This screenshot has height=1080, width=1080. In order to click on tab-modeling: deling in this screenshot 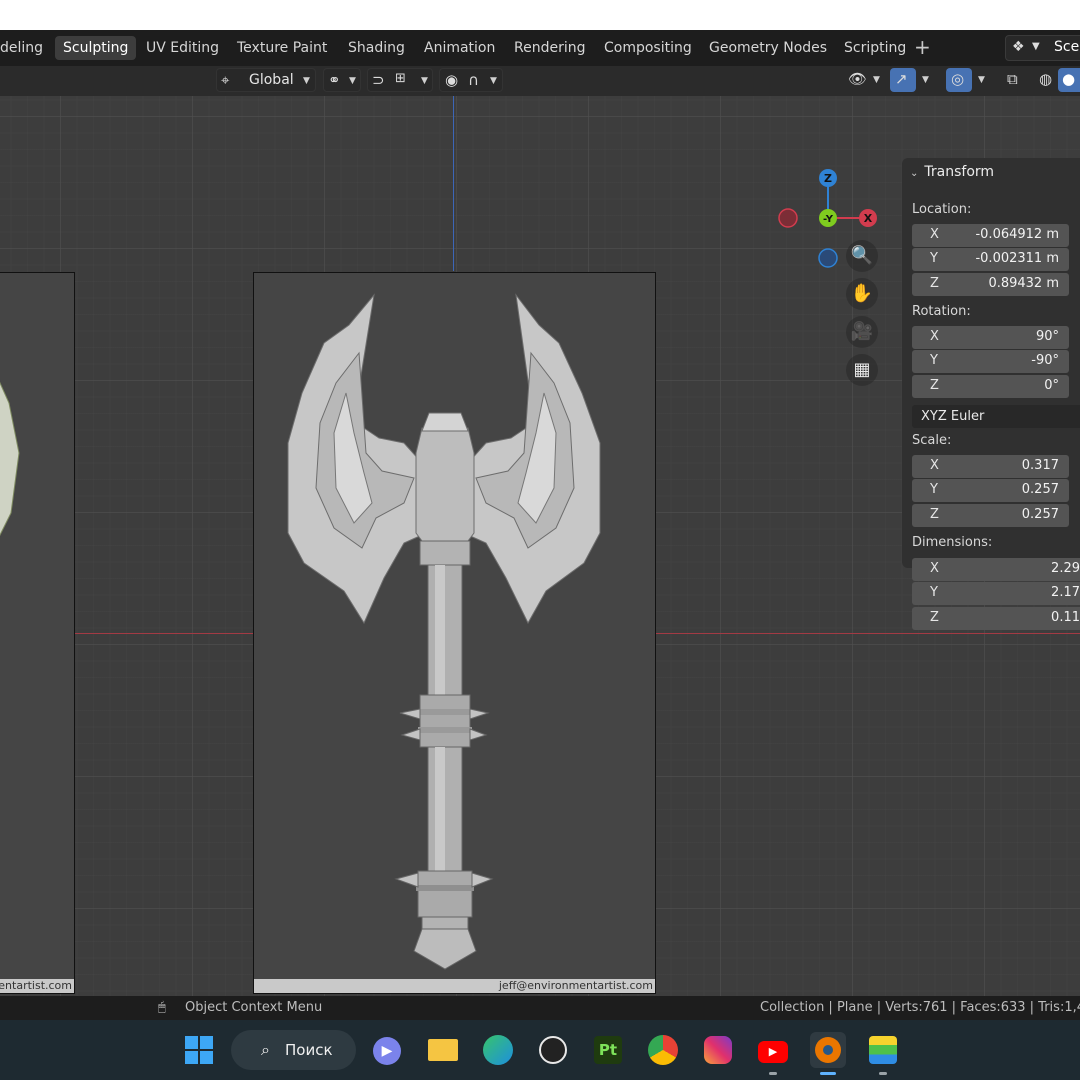, I will do `click(25, 48)`.